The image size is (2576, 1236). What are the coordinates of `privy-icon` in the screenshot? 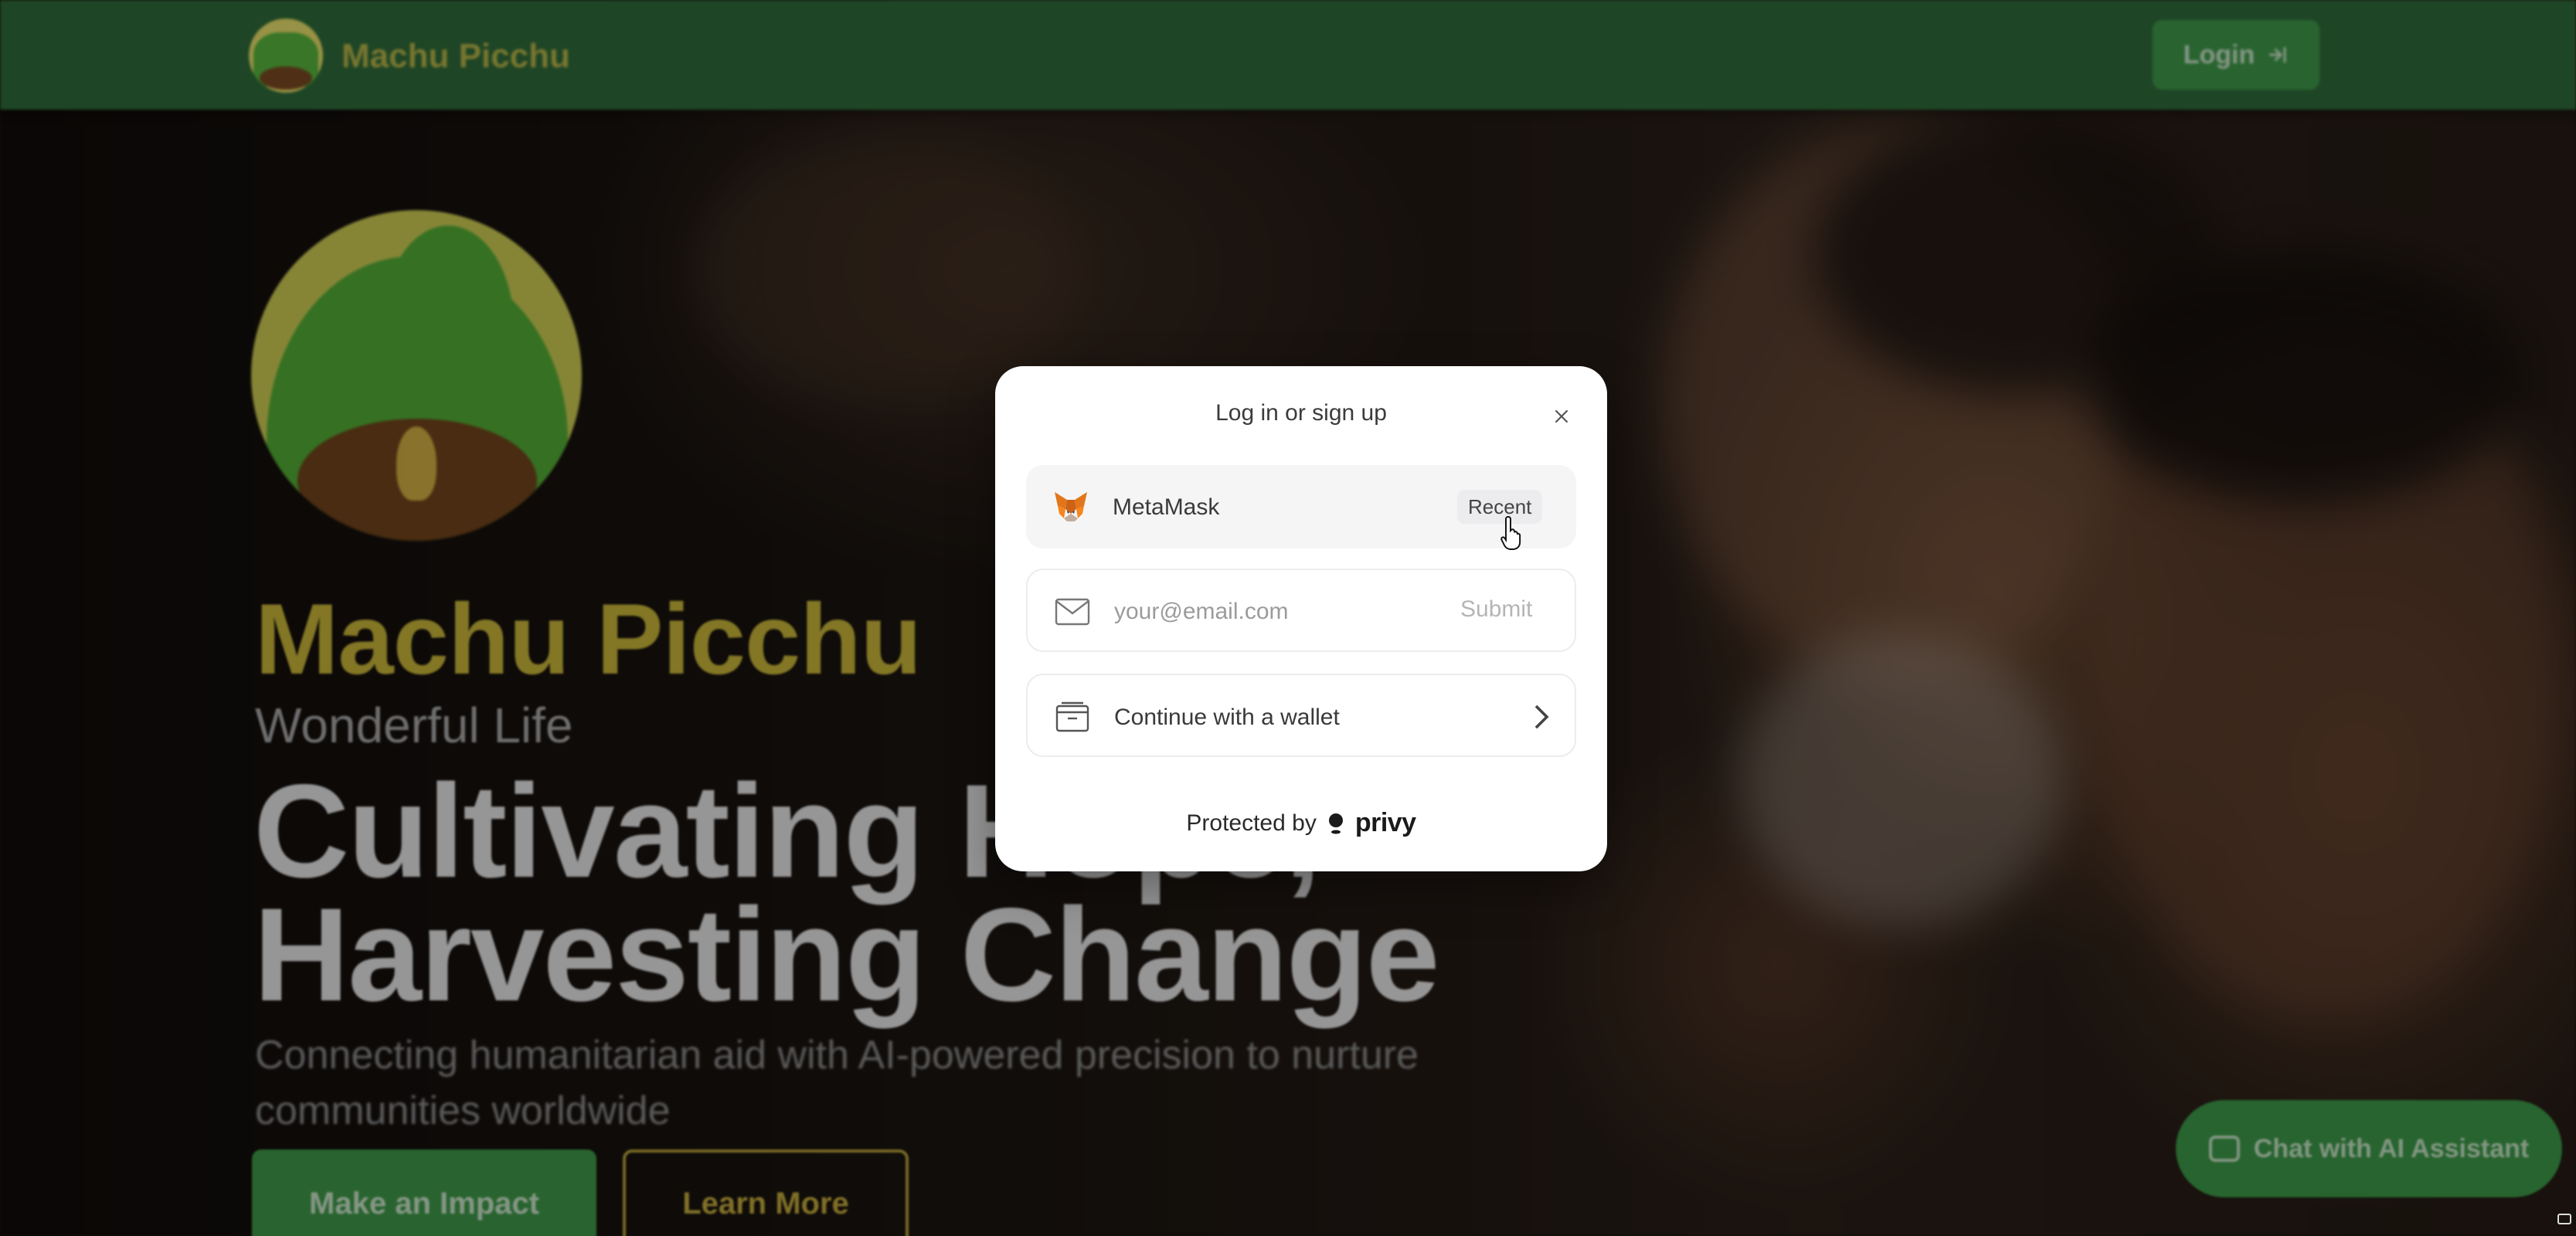 It's located at (1335, 823).